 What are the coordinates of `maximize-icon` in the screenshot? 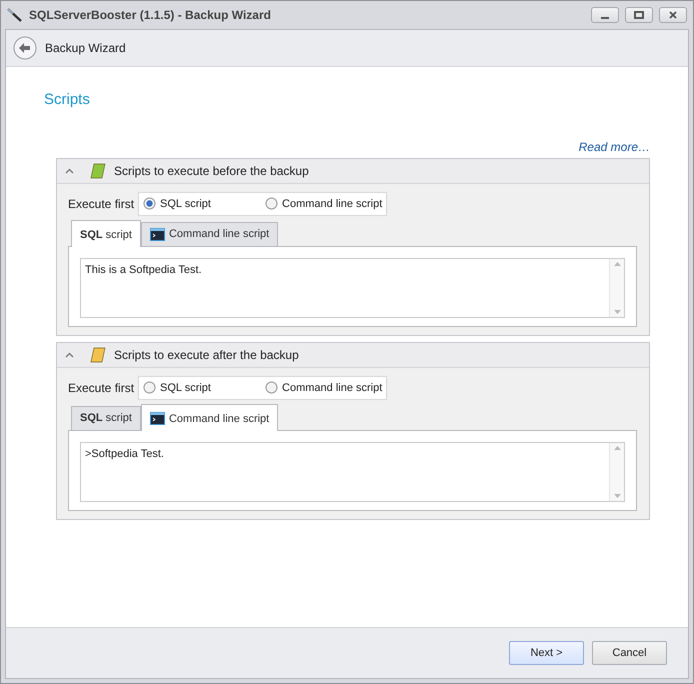 It's located at (639, 15).